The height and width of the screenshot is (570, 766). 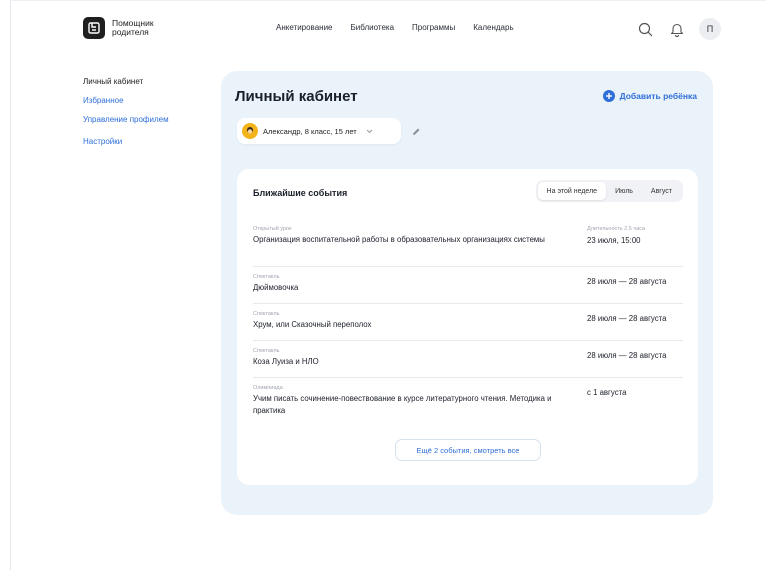 What do you see at coordinates (126, 81) in the screenshot?
I see `sidebar-item-account: Личный кабинет` at bounding box center [126, 81].